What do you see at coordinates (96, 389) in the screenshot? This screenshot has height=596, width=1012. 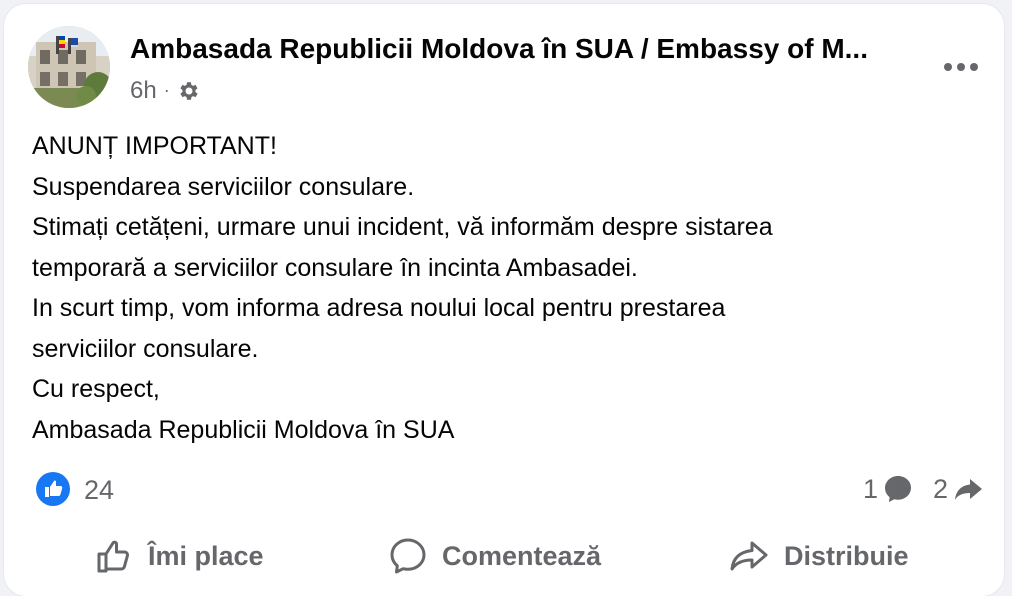 I see `post-body-line: Cu respect,` at bounding box center [96, 389].